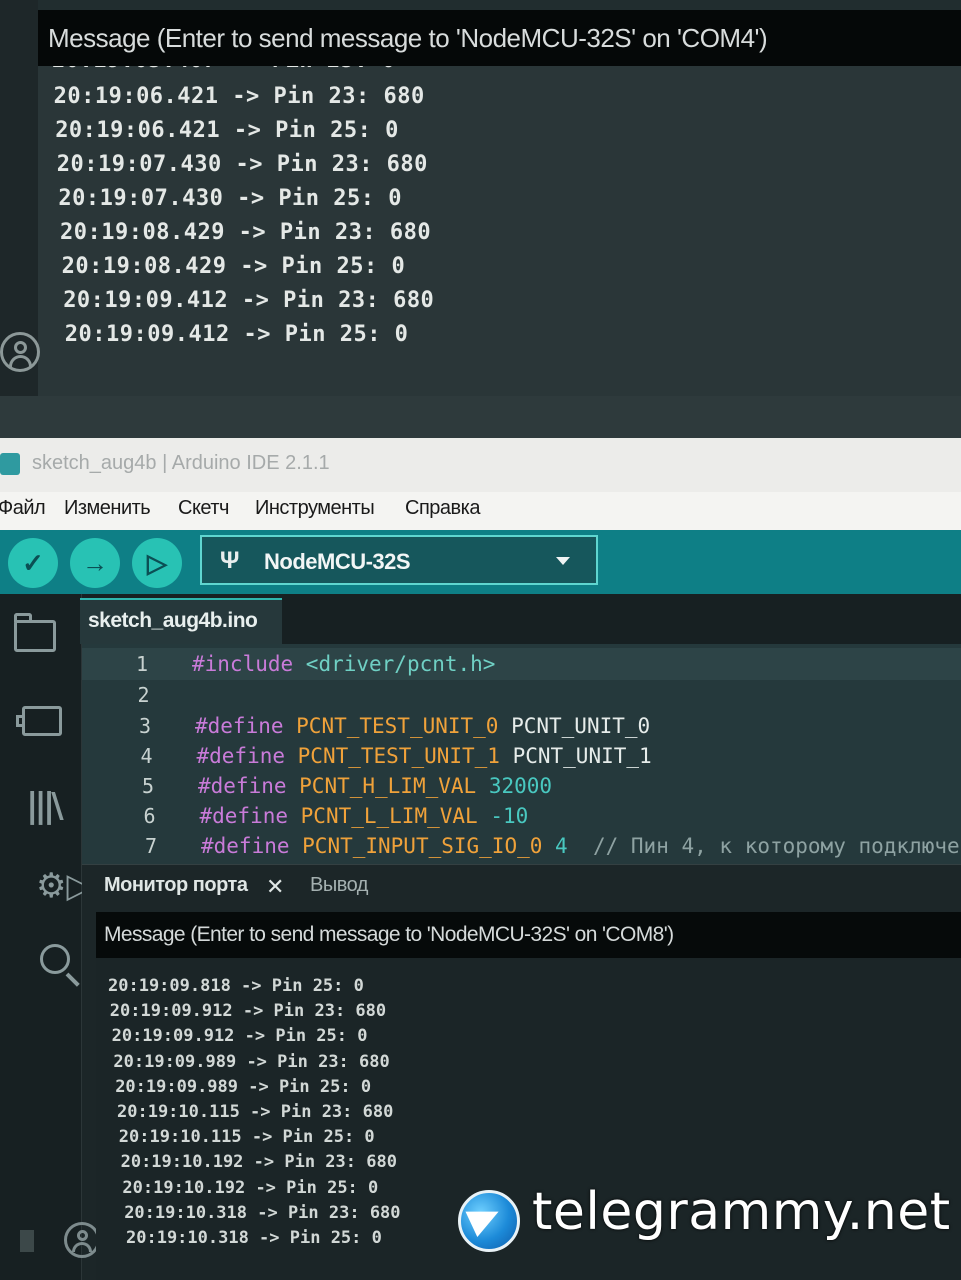 The height and width of the screenshot is (1280, 961). Describe the element at coordinates (503, 816) in the screenshot. I see `code-token: -10` at that location.